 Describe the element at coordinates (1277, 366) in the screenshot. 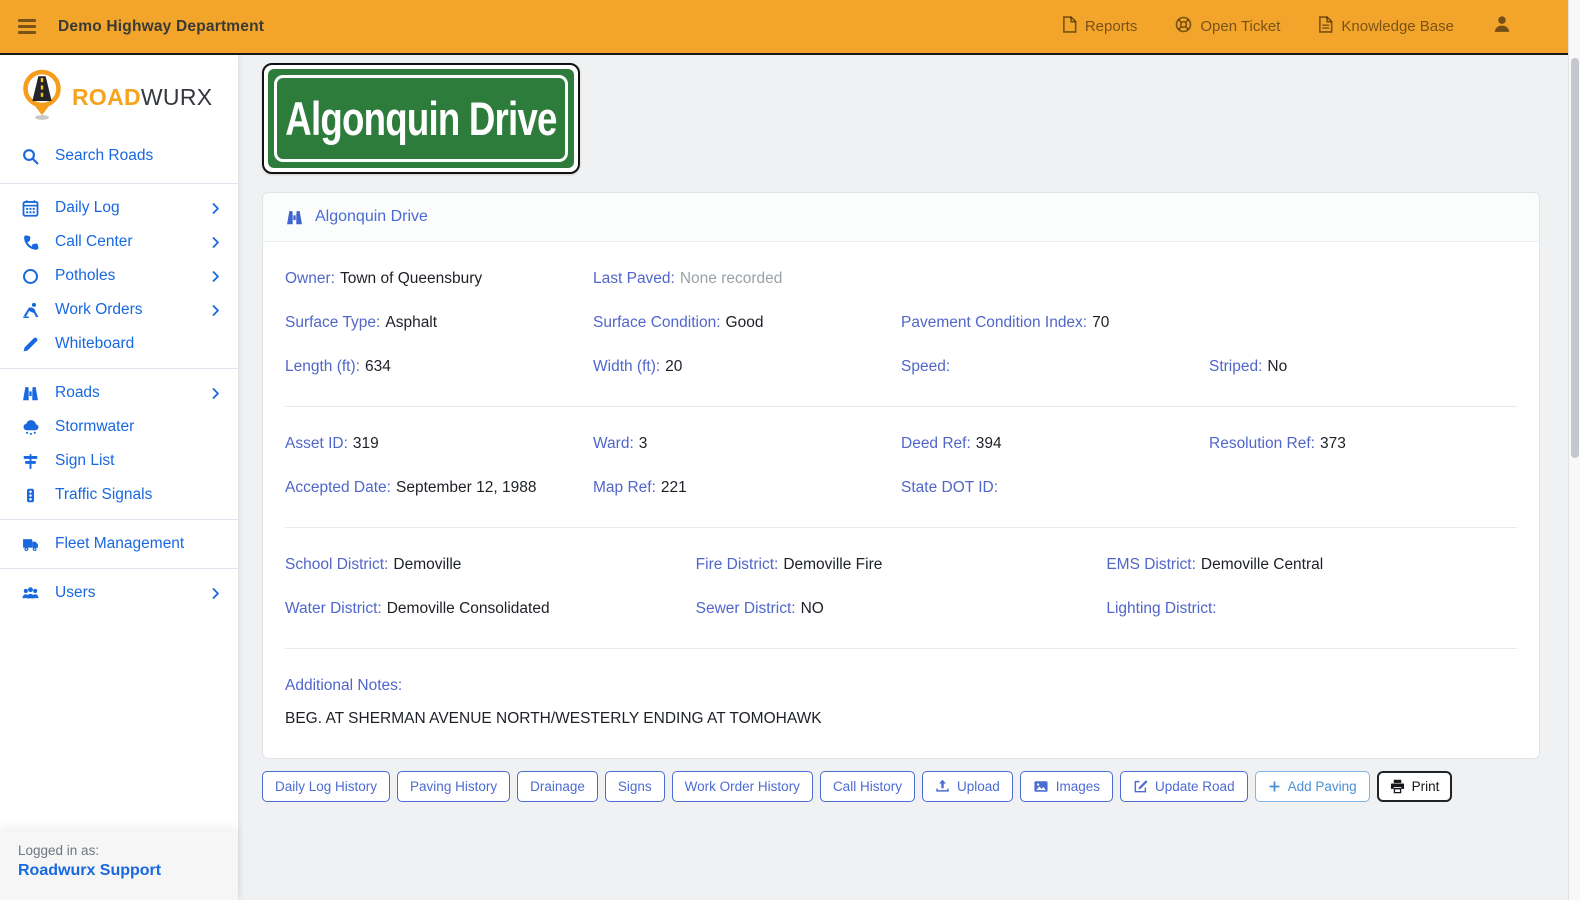

I see `field-value: No` at that location.